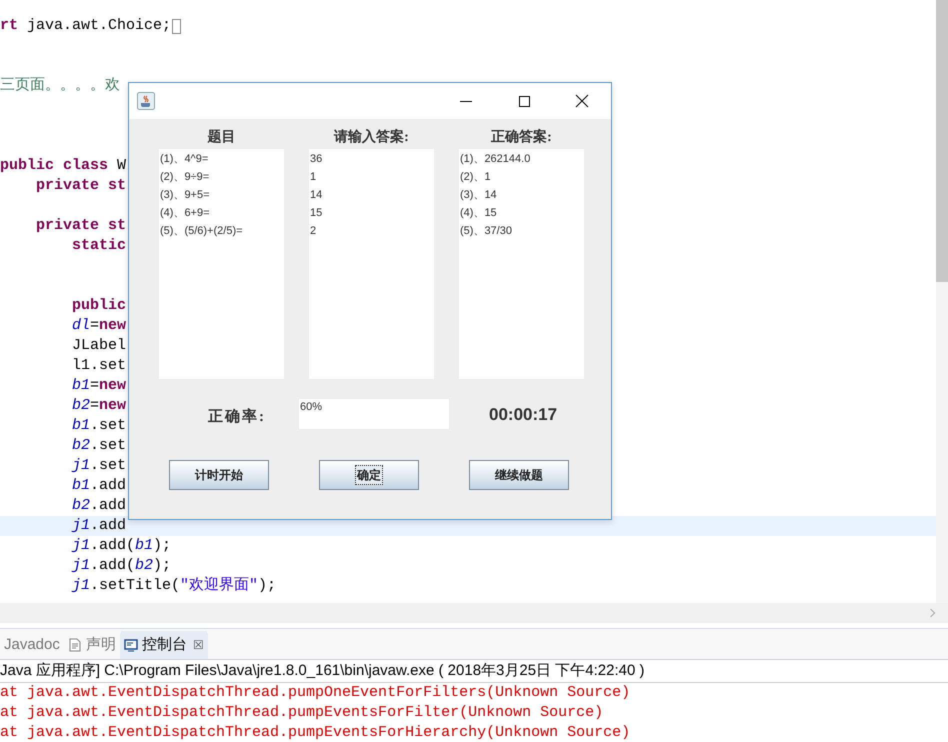 Image resolution: width=948 pixels, height=742 pixels. What do you see at coordinates (479, 213) in the screenshot?
I see `list-entry: (4)、15` at bounding box center [479, 213].